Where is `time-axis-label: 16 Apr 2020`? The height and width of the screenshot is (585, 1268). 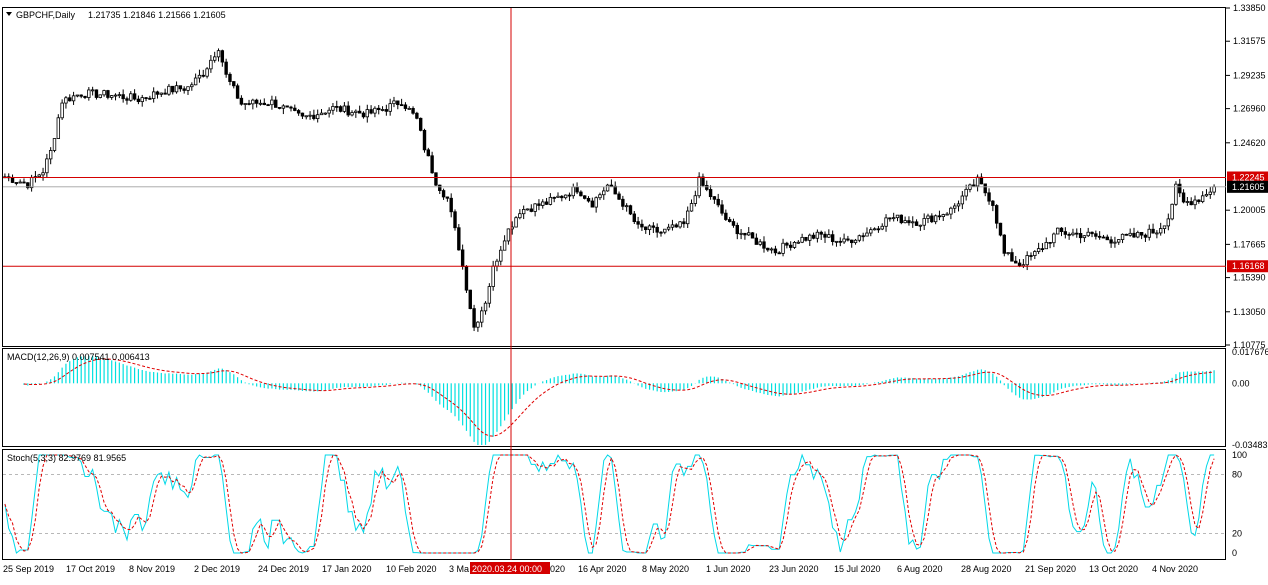
time-axis-label: 16 Apr 2020 is located at coordinates (602, 569).